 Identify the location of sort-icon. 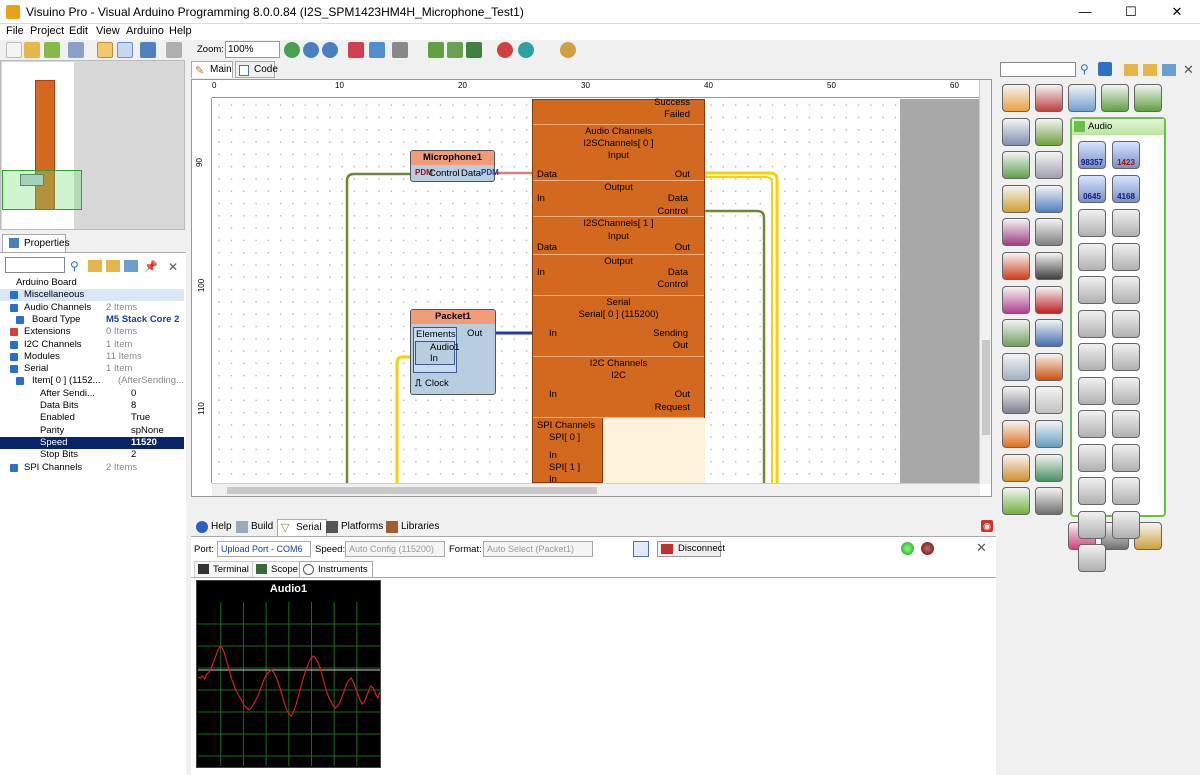
(131, 266).